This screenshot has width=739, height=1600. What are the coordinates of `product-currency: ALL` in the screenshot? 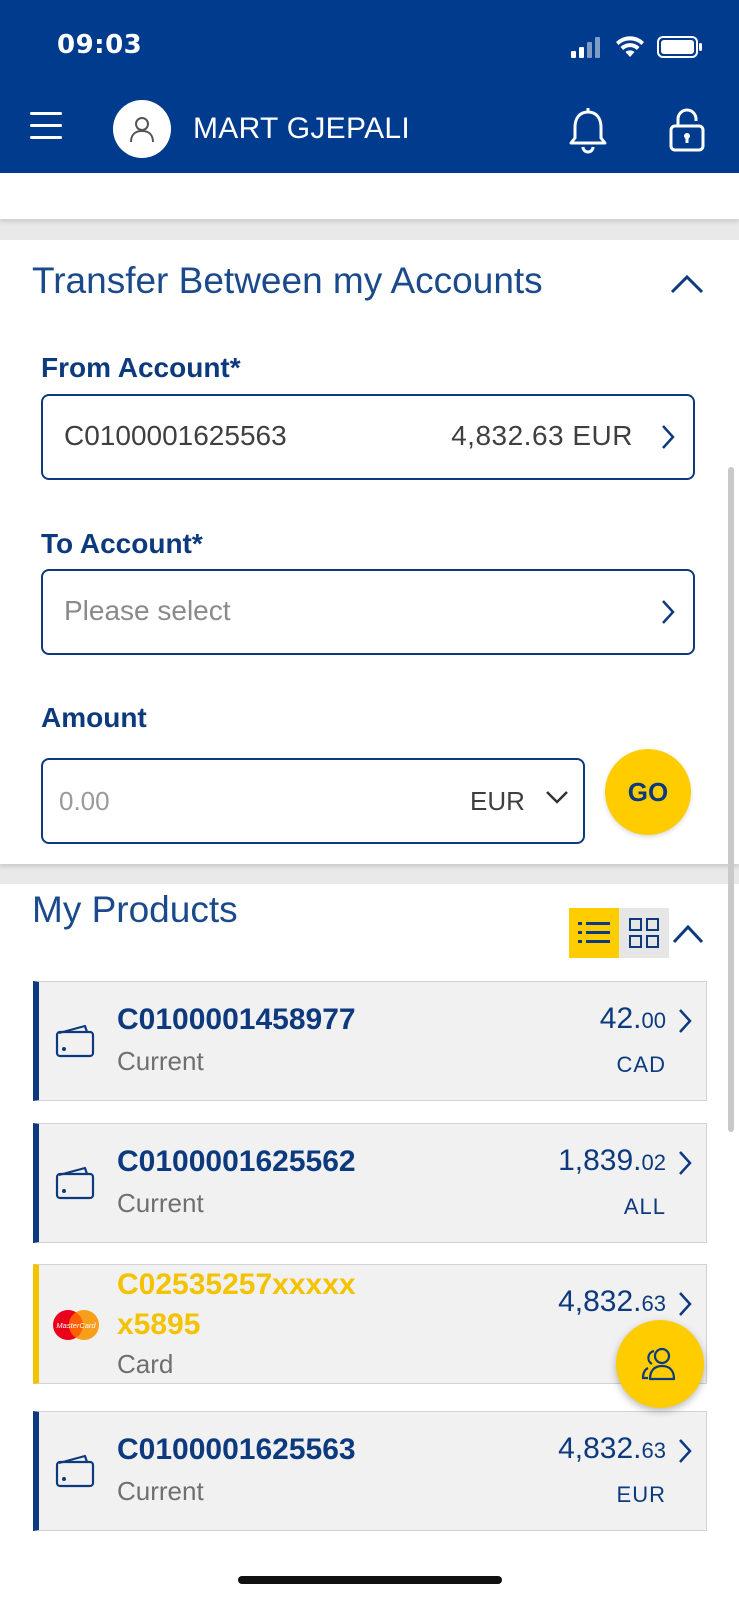 It's located at (644, 1206).